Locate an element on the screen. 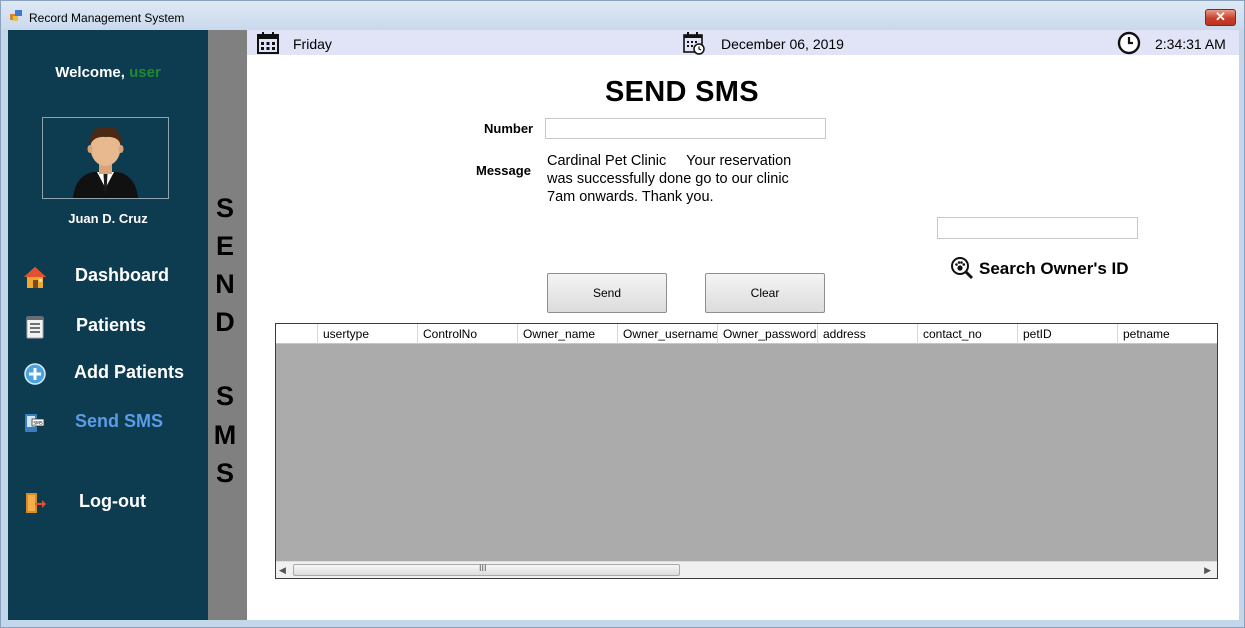 The image size is (1245, 628). time-label: 2:34:31 AM is located at coordinates (1190, 44).